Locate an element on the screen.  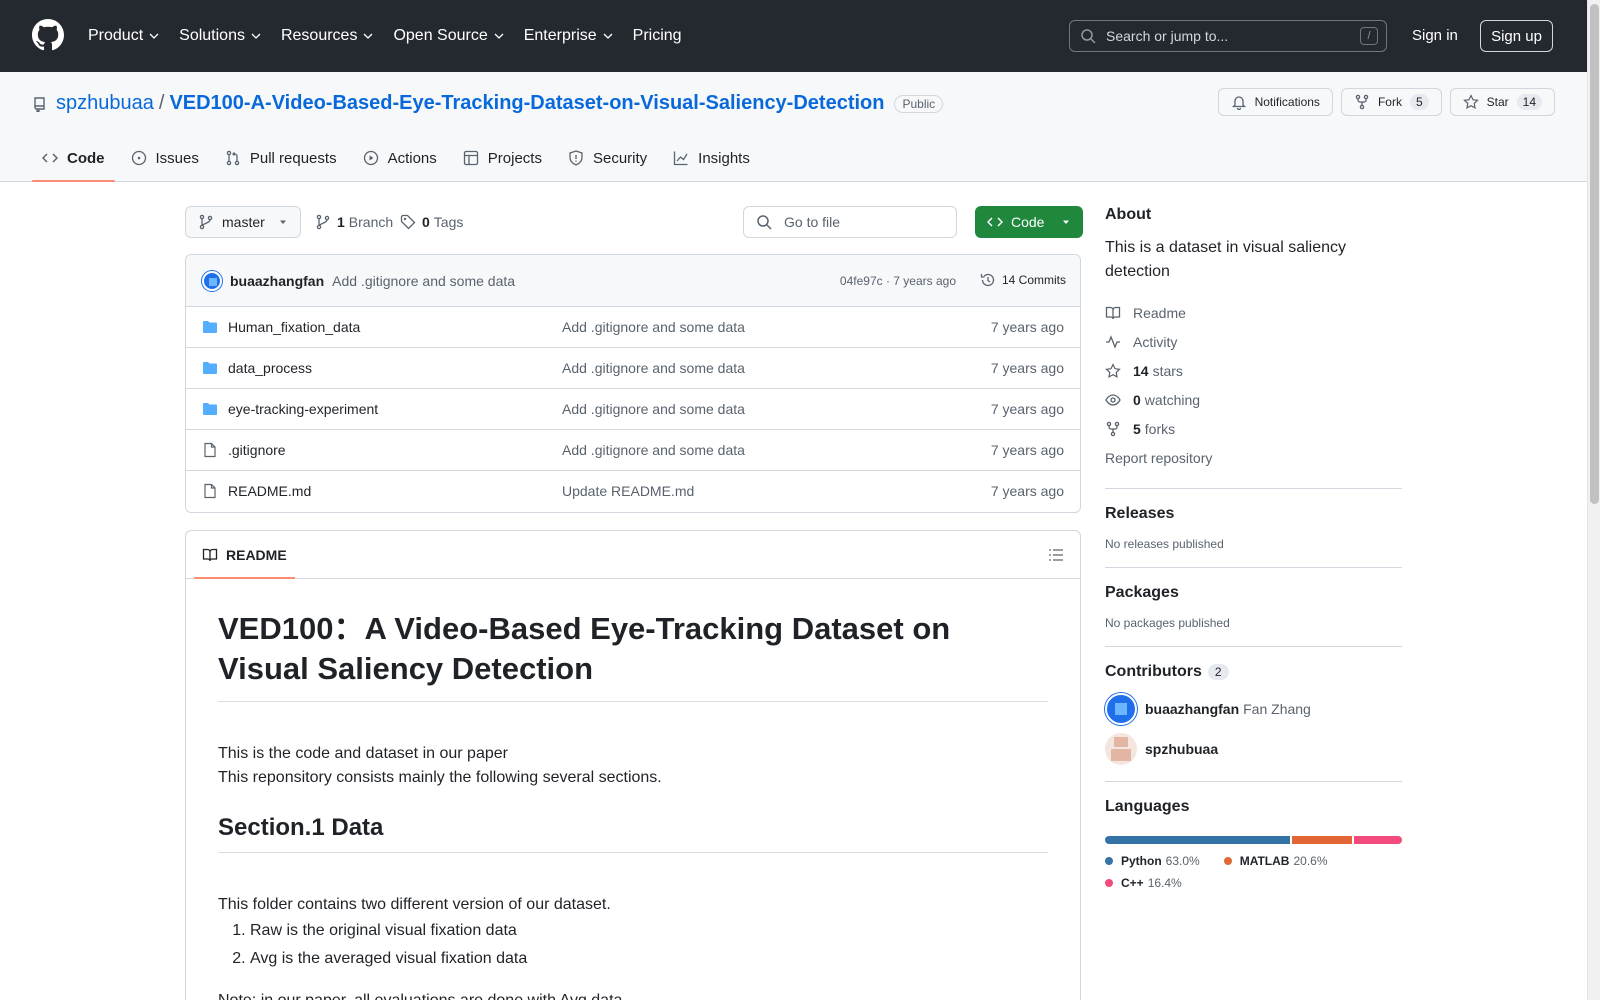
contributor: spzhubuaa is located at coordinates (1253, 749).